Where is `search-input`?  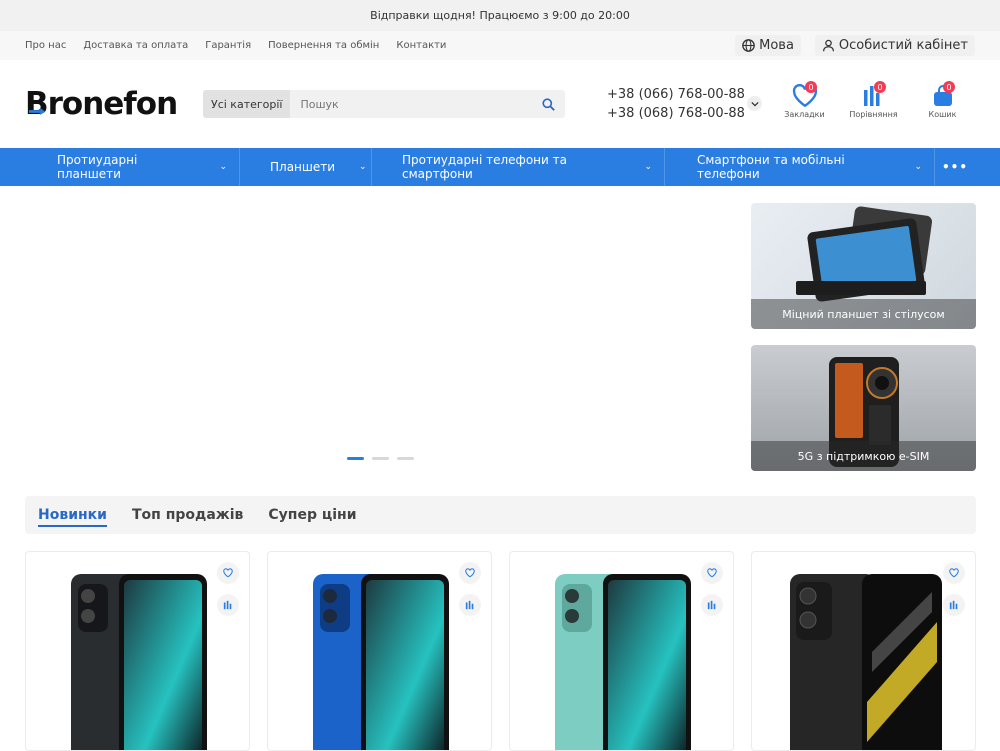 search-input is located at coordinates (410, 104).